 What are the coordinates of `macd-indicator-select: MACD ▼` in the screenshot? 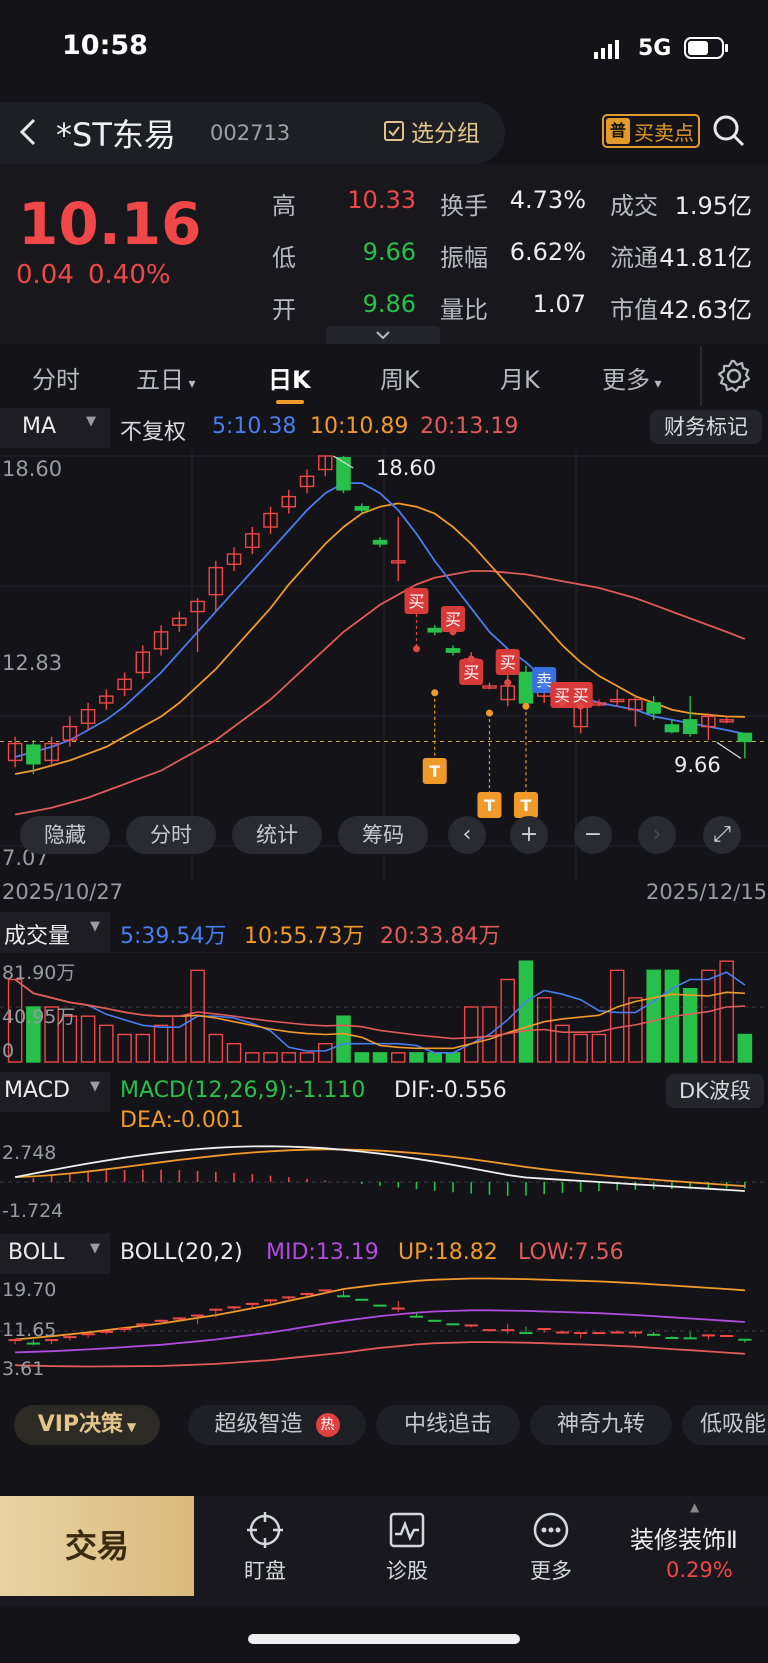 It's located at (55, 1092).